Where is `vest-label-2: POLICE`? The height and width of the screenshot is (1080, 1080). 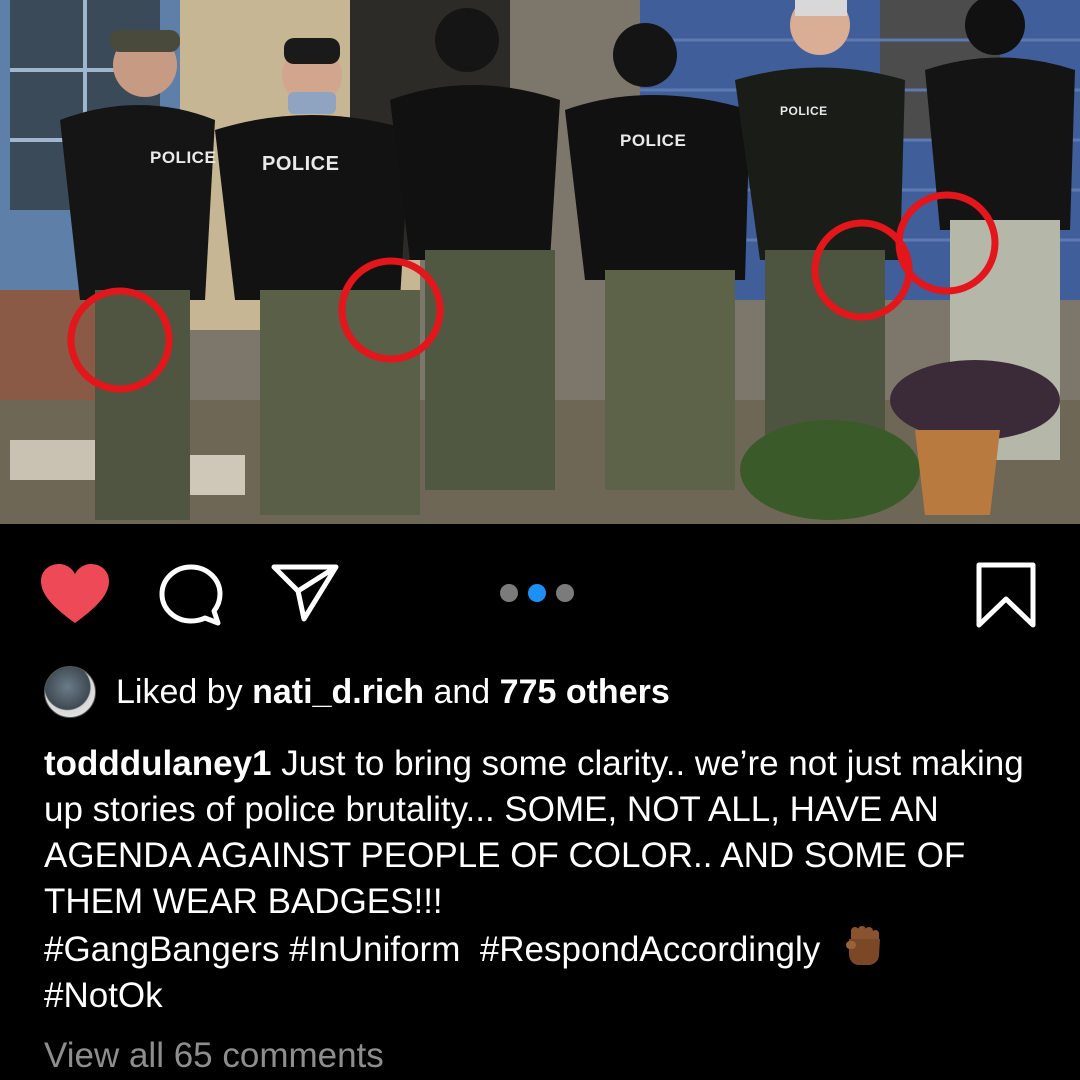
vest-label-2: POLICE is located at coordinates (301, 164).